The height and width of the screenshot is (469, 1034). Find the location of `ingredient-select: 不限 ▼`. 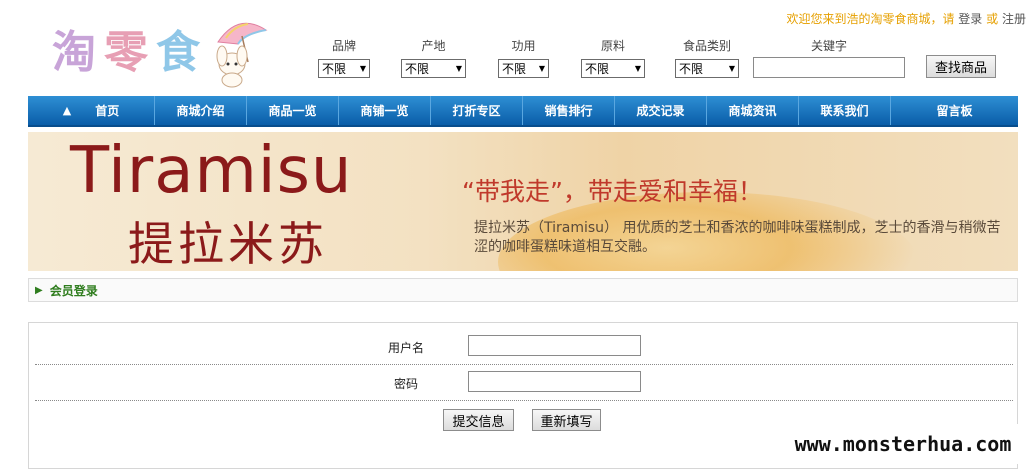

ingredient-select: 不限 ▼ is located at coordinates (613, 68).